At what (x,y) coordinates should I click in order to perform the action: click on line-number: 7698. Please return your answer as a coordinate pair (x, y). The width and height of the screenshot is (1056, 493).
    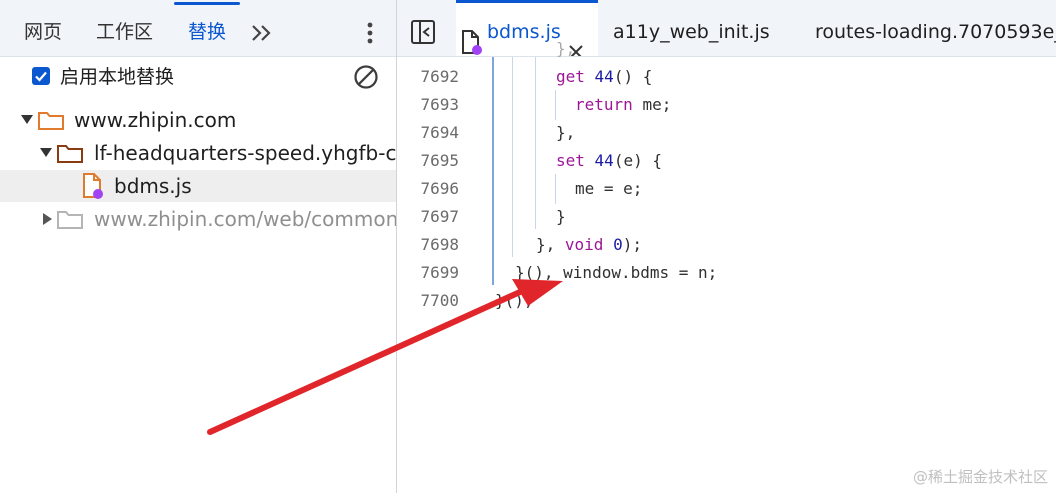
    Looking at the image, I should click on (439, 244).